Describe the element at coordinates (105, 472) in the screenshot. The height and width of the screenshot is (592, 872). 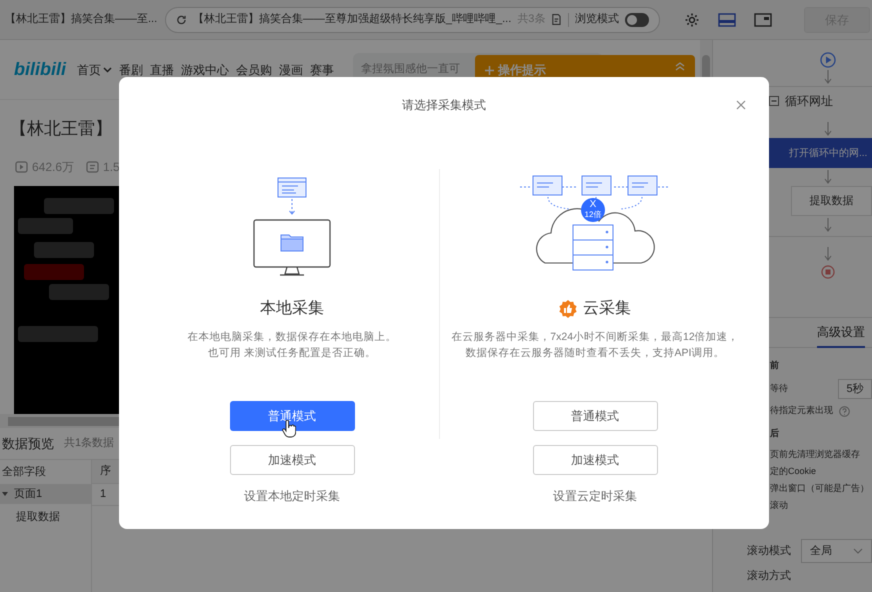
I see `column-header: 序` at that location.